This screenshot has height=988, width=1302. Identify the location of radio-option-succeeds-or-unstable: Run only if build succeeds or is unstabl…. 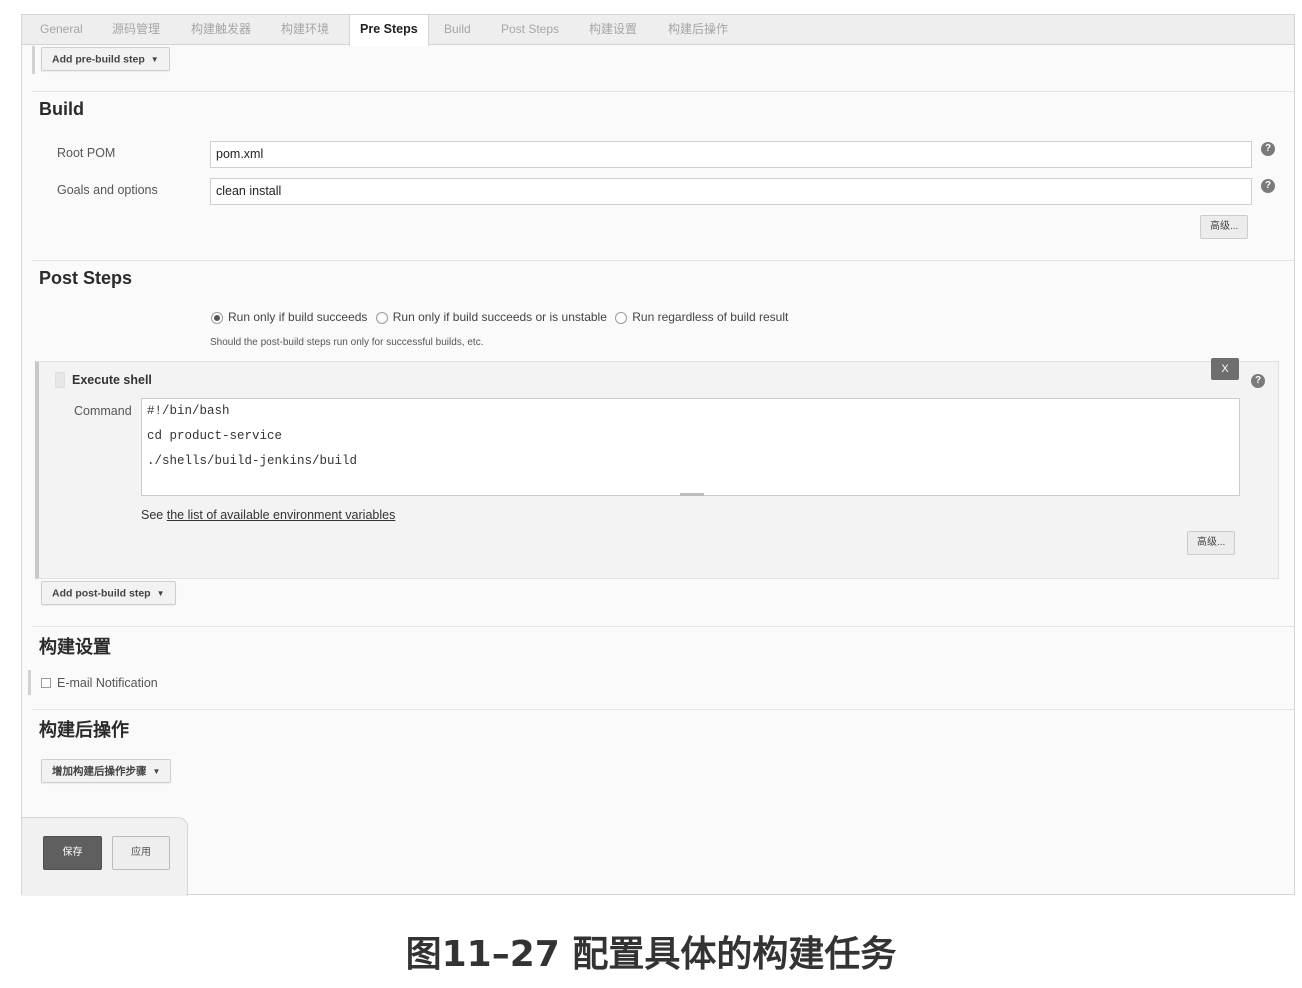
(491, 317).